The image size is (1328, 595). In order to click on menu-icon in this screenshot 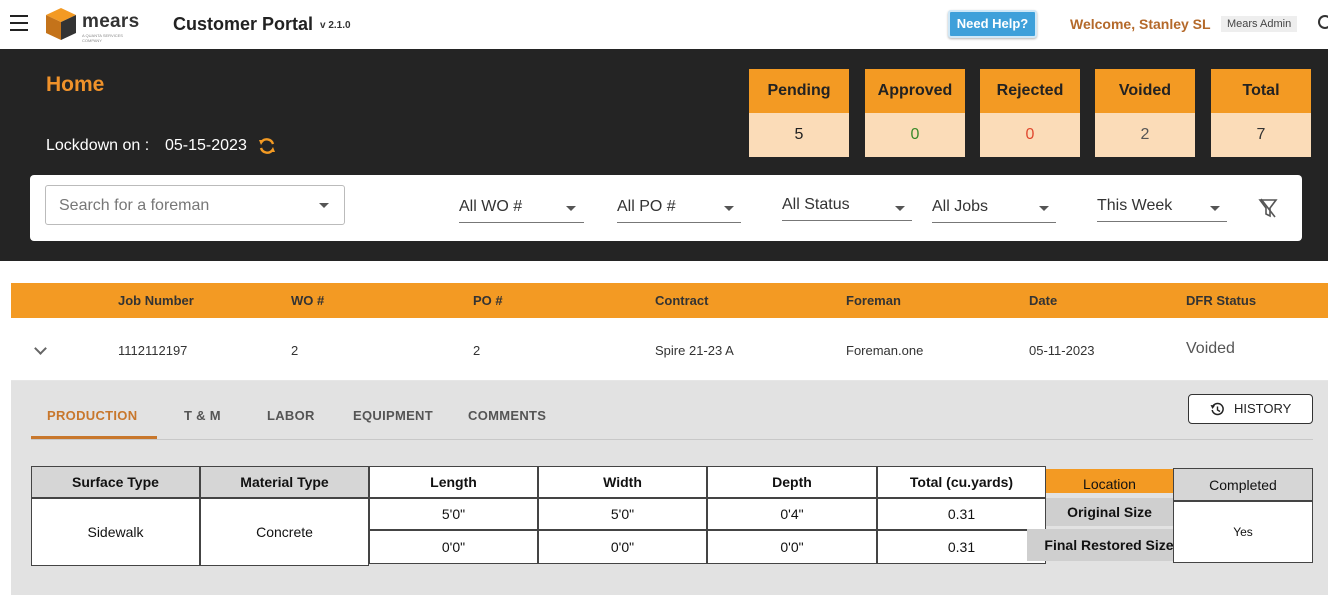, I will do `click(19, 23)`.